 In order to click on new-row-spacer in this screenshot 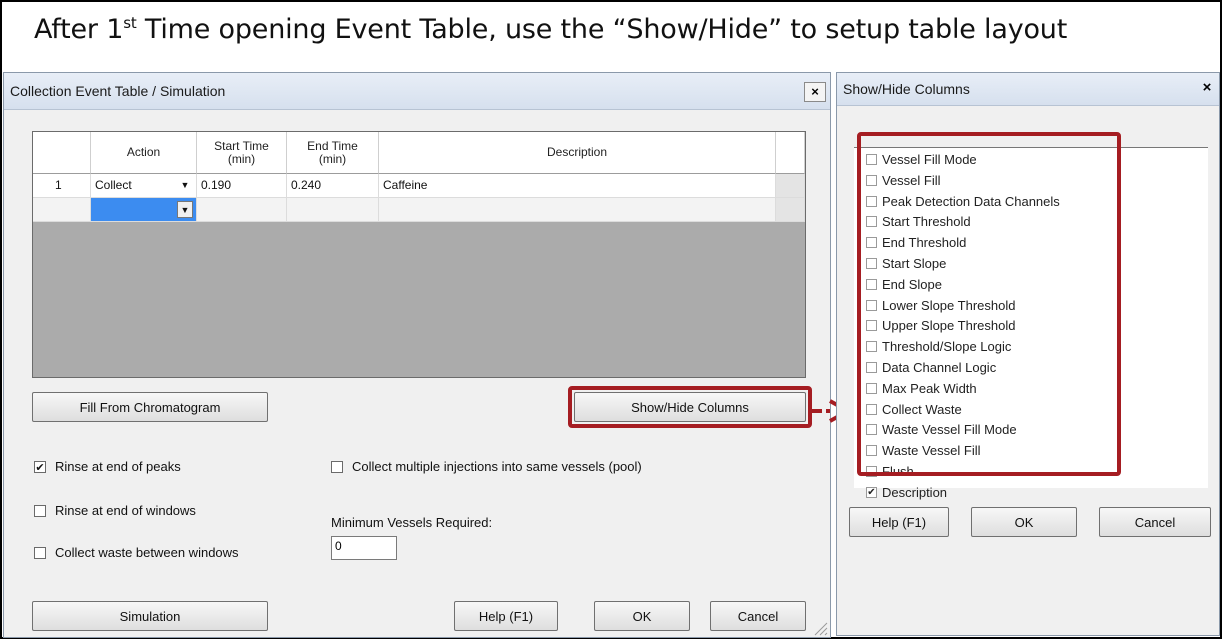, I will do `click(790, 210)`.